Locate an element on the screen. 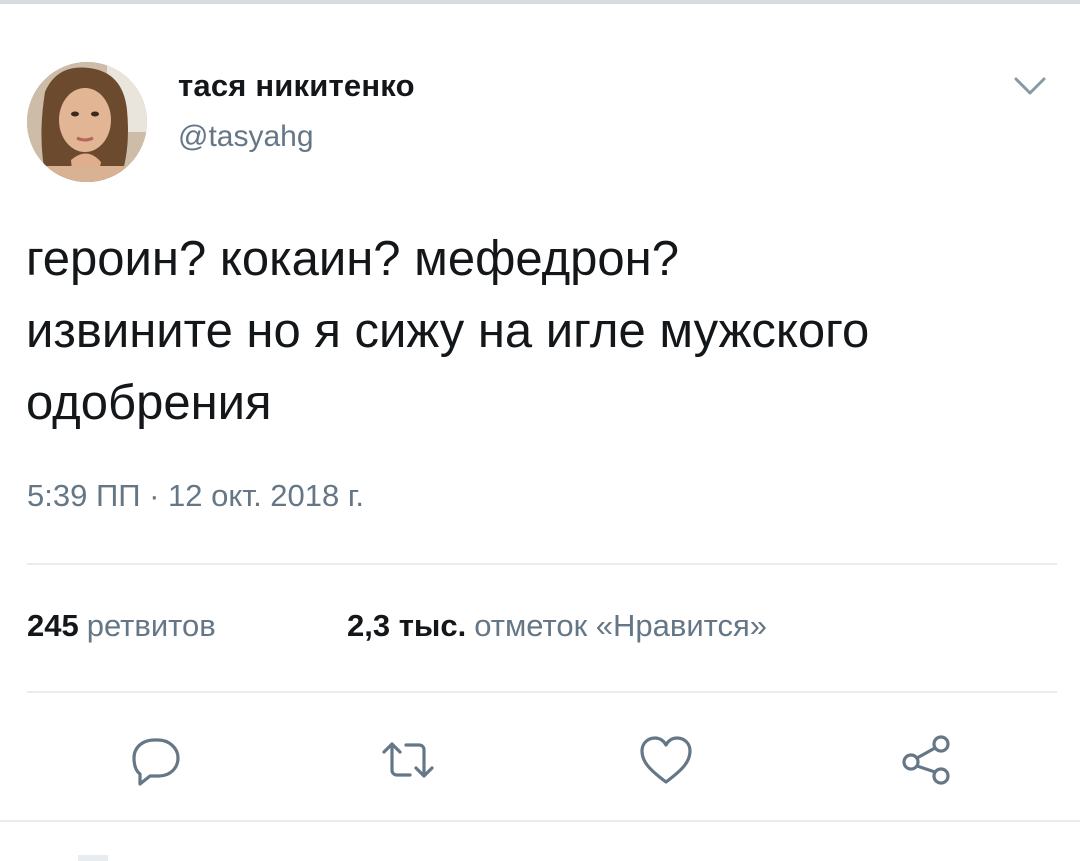 This screenshot has height=861, width=1080. share-button is located at coordinates (926, 760).